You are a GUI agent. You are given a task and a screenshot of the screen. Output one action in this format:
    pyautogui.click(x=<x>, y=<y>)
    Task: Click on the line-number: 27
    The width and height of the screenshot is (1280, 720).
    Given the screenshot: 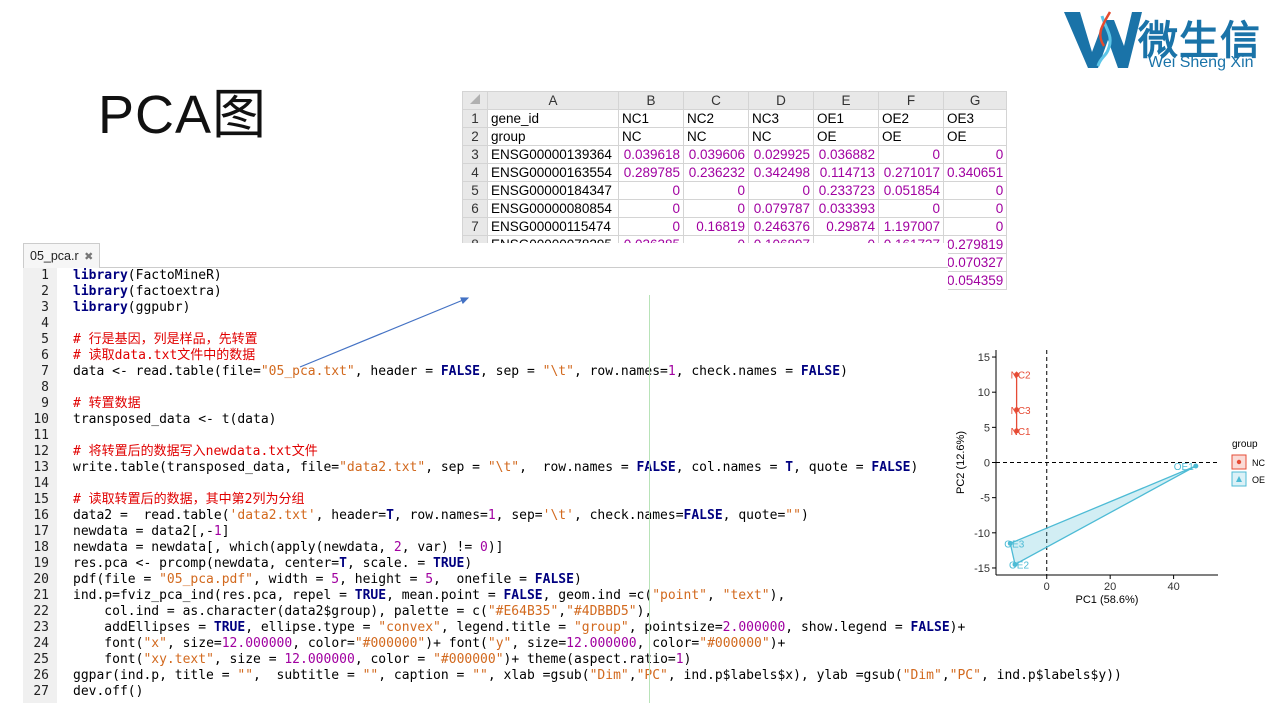 What is the action you would take?
    pyautogui.click(x=41, y=691)
    